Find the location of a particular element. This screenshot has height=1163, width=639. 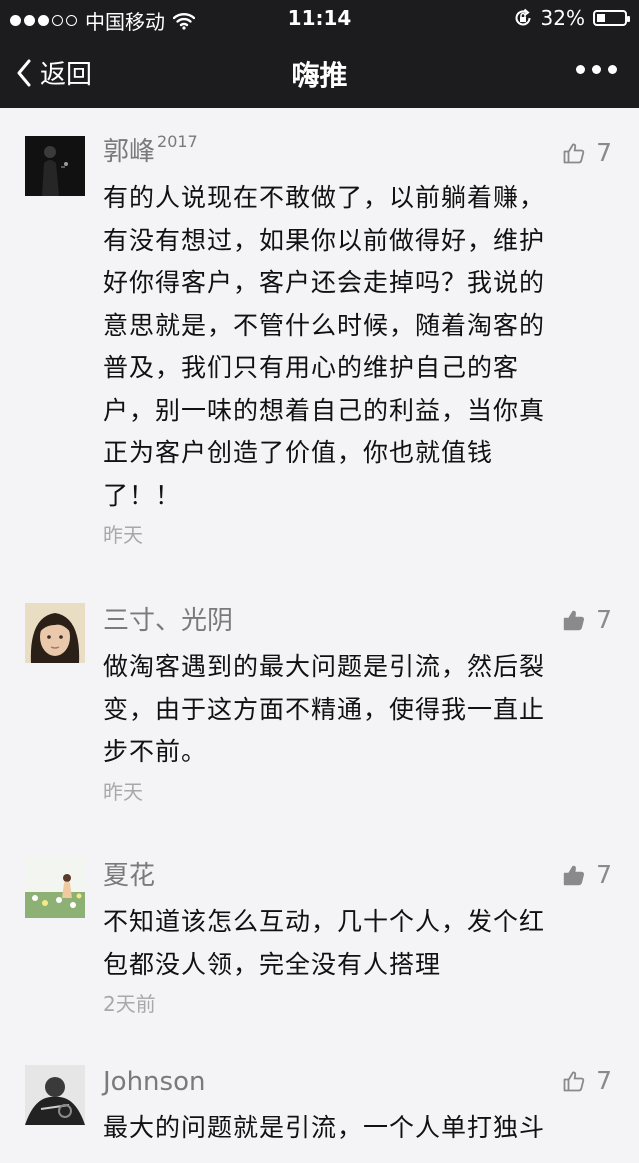

comment-text: 做淘客遇到的最大问题是引流，然后裂 变，由于这方面不精通，使得我一直止 步不前。 is located at coordinates (360, 710).